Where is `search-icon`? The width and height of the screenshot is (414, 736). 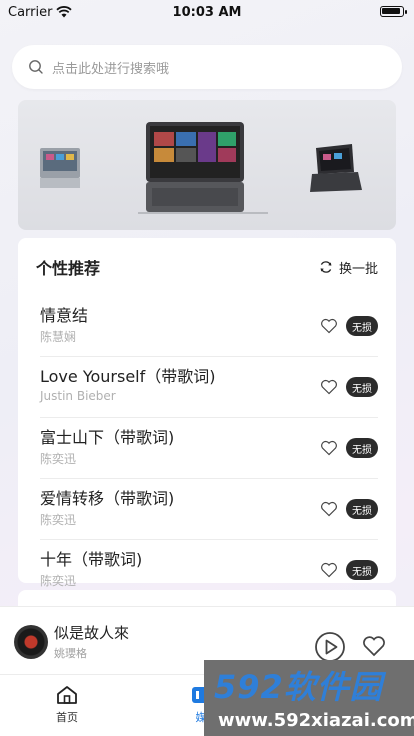 search-icon is located at coordinates (36, 67).